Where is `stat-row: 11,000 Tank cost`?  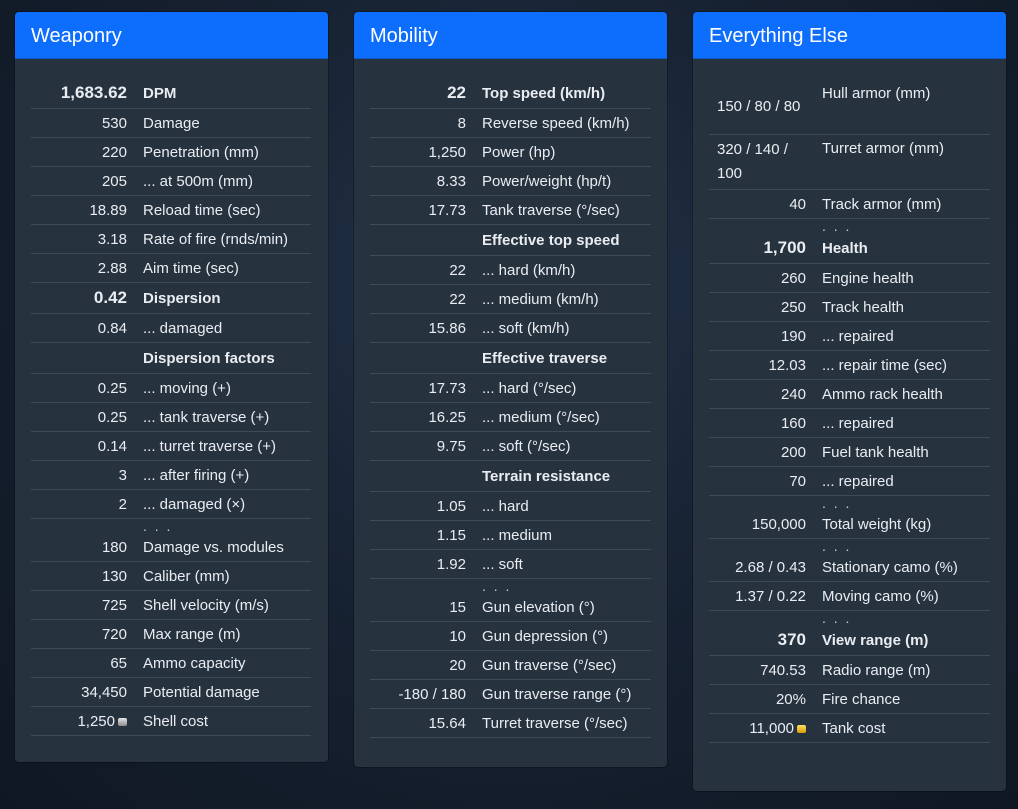 stat-row: 11,000 Tank cost is located at coordinates (849, 728).